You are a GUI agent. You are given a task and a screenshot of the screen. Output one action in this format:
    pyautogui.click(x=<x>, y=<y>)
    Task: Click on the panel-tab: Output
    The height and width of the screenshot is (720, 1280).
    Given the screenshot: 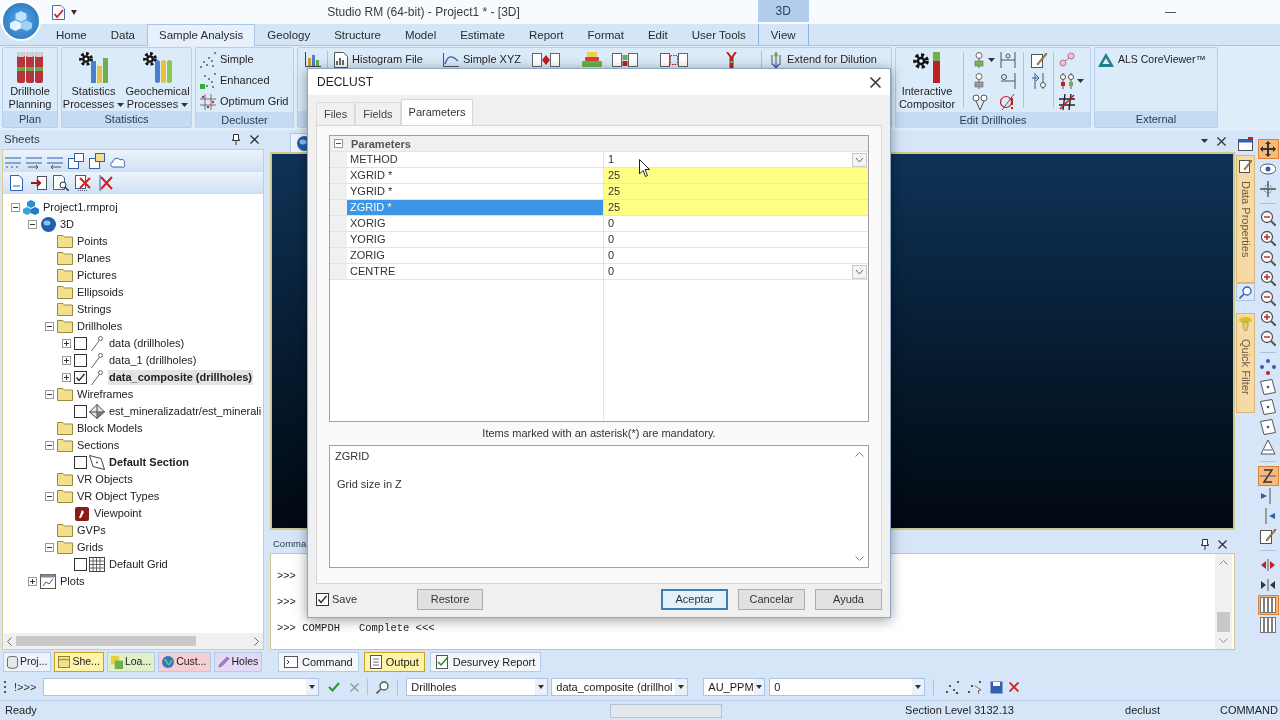 What is the action you would take?
    pyautogui.click(x=394, y=662)
    